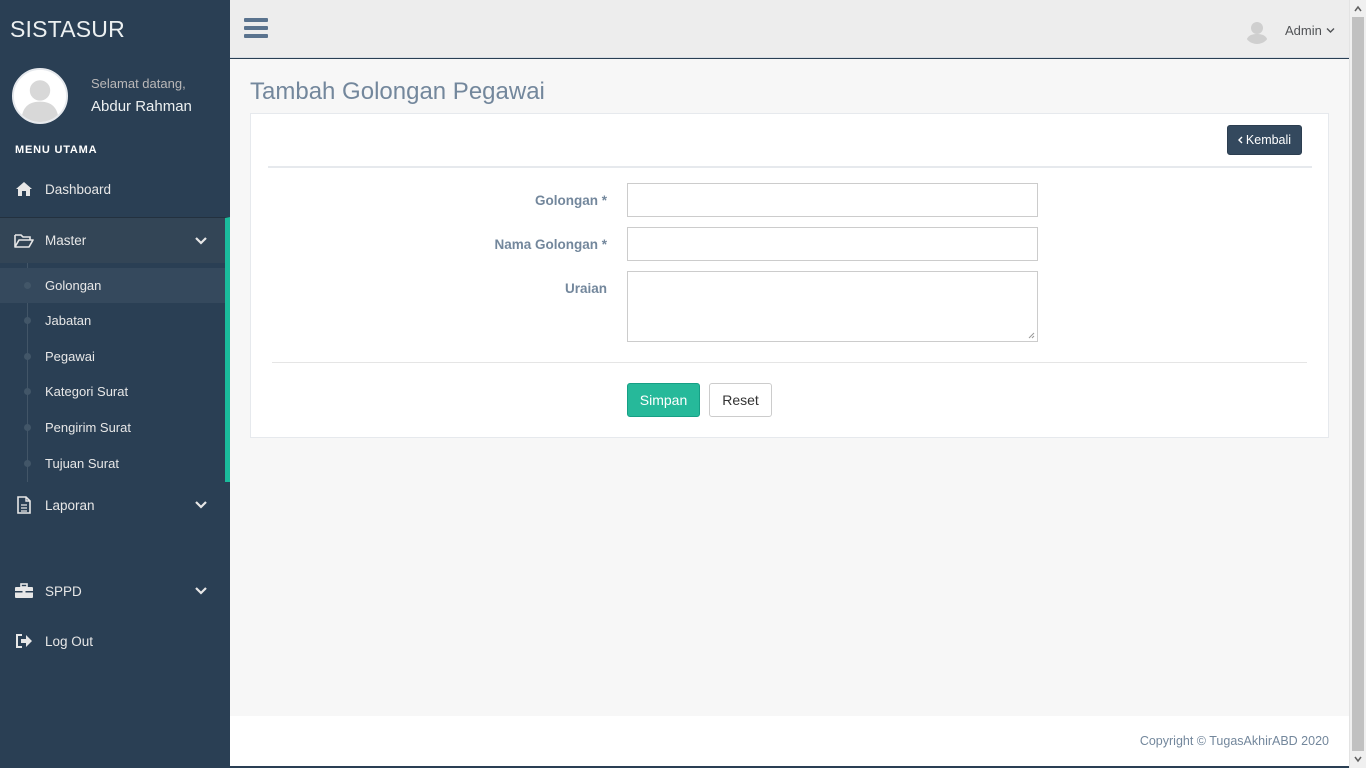 The width and height of the screenshot is (1366, 768). Describe the element at coordinates (69, 641) in the screenshot. I see `sidebar-item-label: Log Out` at that location.